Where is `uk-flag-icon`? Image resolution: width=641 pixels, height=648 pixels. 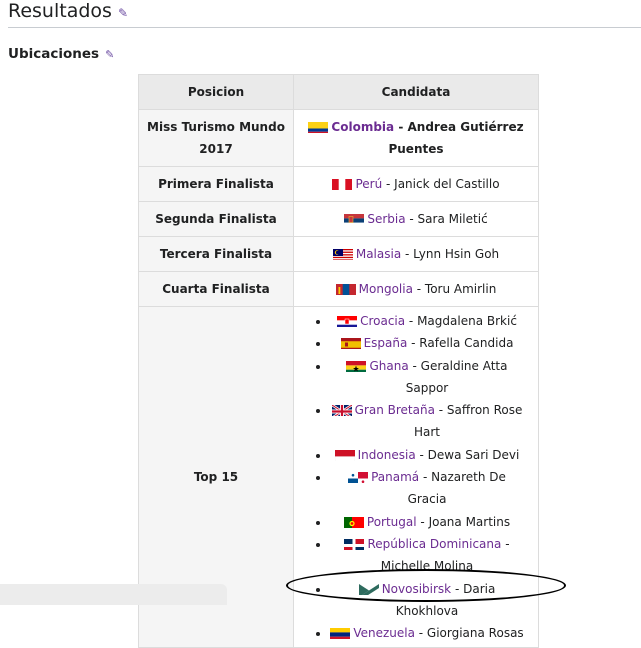 uk-flag-icon is located at coordinates (341, 410).